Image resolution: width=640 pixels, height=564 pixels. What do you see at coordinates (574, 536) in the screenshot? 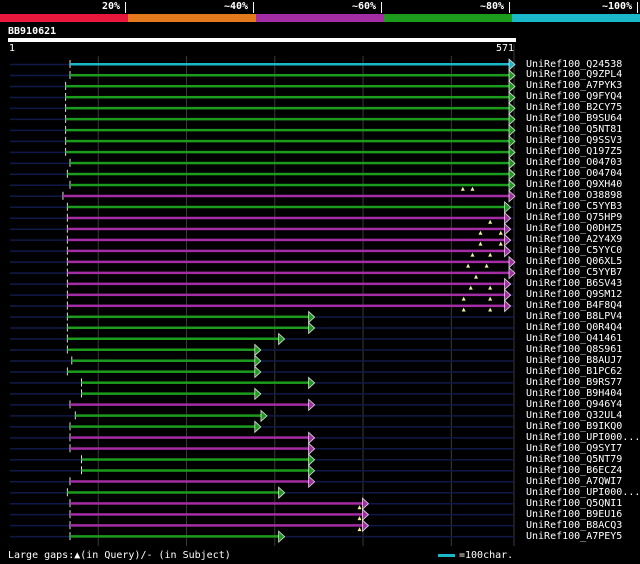
I see `hit-label-link: UniRef100_A7PEY5` at bounding box center [574, 536].